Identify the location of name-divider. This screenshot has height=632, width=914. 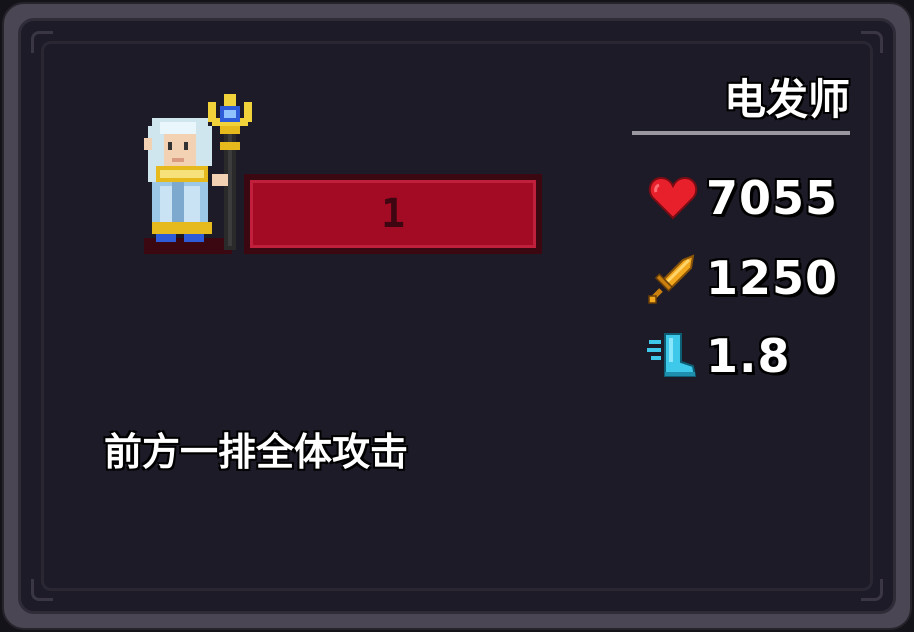
(741, 133).